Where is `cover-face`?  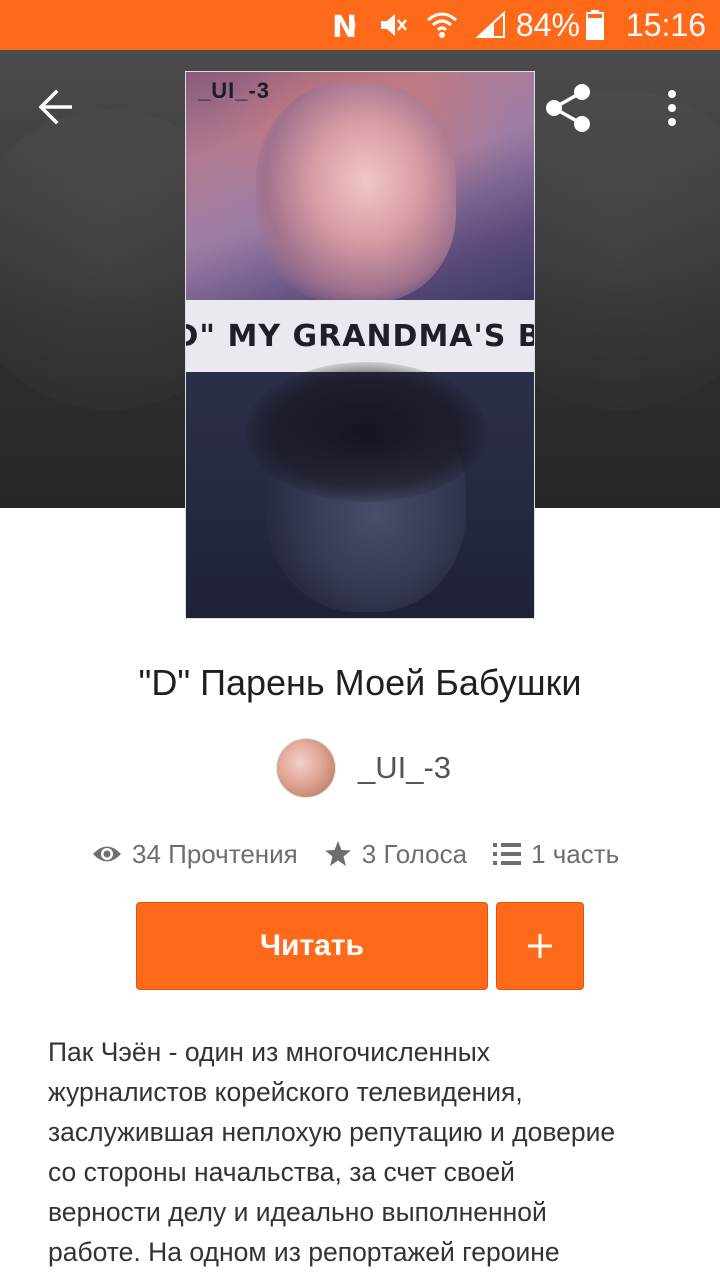
cover-face is located at coordinates (356, 192).